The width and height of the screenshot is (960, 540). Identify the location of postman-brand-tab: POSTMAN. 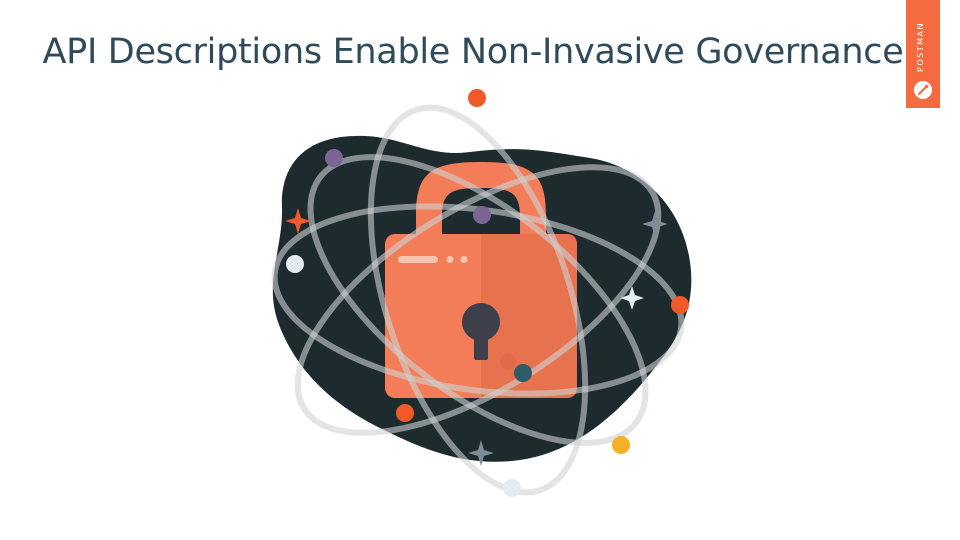
(923, 54).